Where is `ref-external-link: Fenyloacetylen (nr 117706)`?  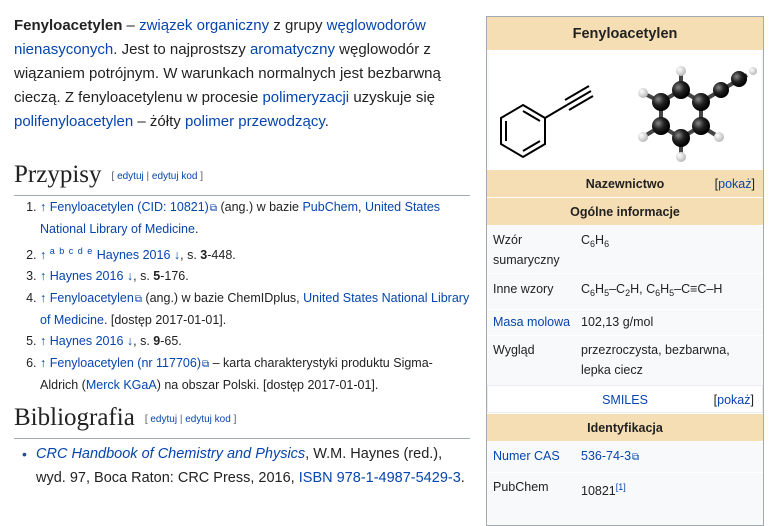 ref-external-link: Fenyloacetylen (nr 117706) is located at coordinates (129, 363).